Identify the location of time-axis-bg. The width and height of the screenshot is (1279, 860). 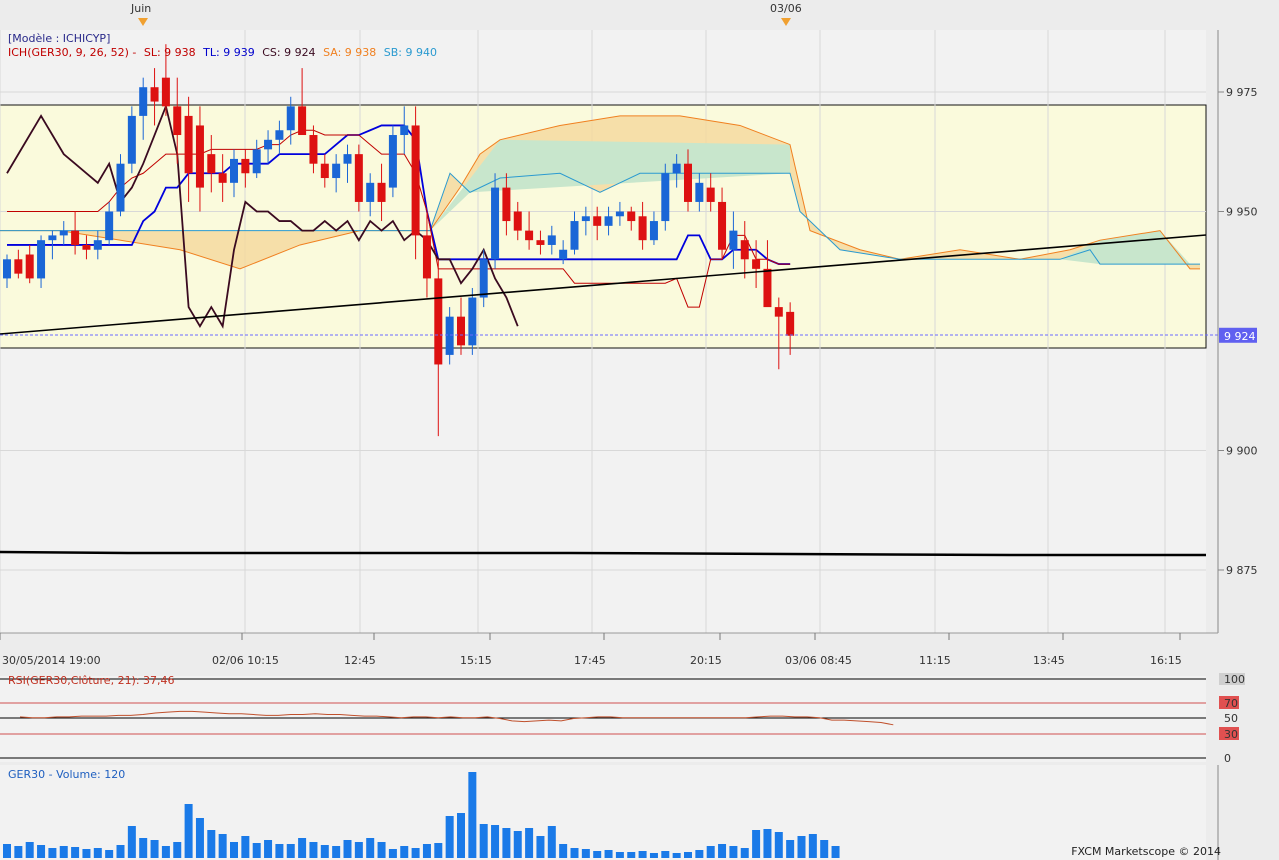
(609, 653).